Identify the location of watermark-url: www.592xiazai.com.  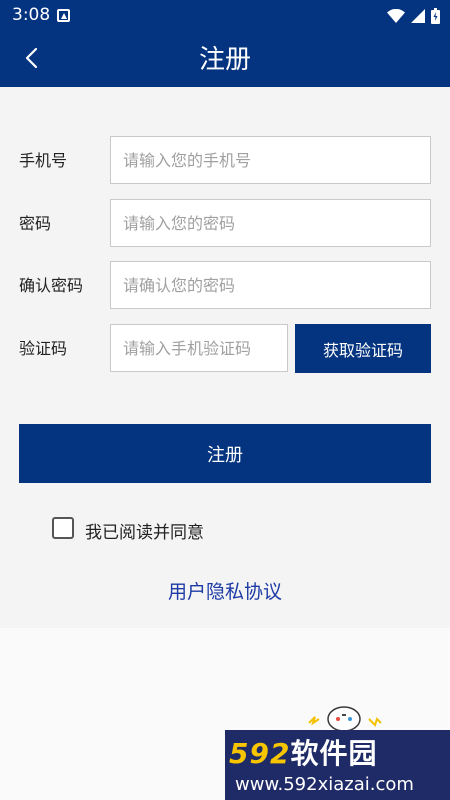
(324, 784).